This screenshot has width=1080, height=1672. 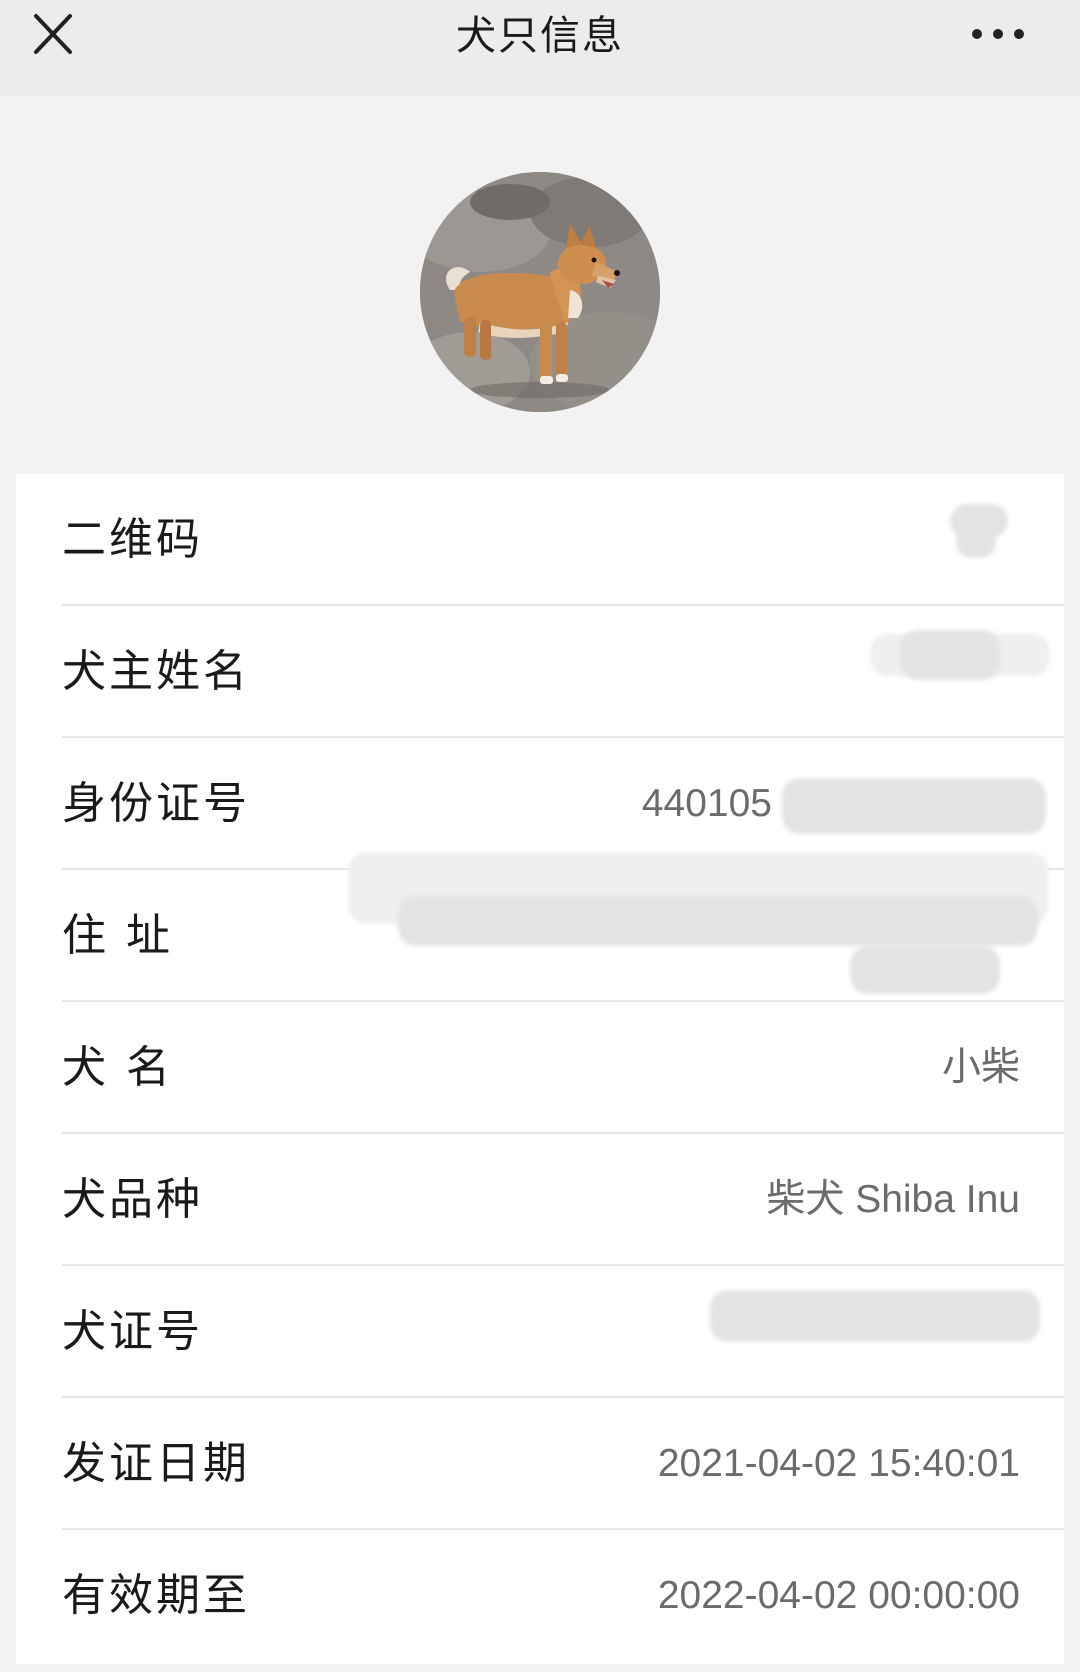 I want to click on list-item-owner-name: 犬主姓名, so click(x=540, y=672).